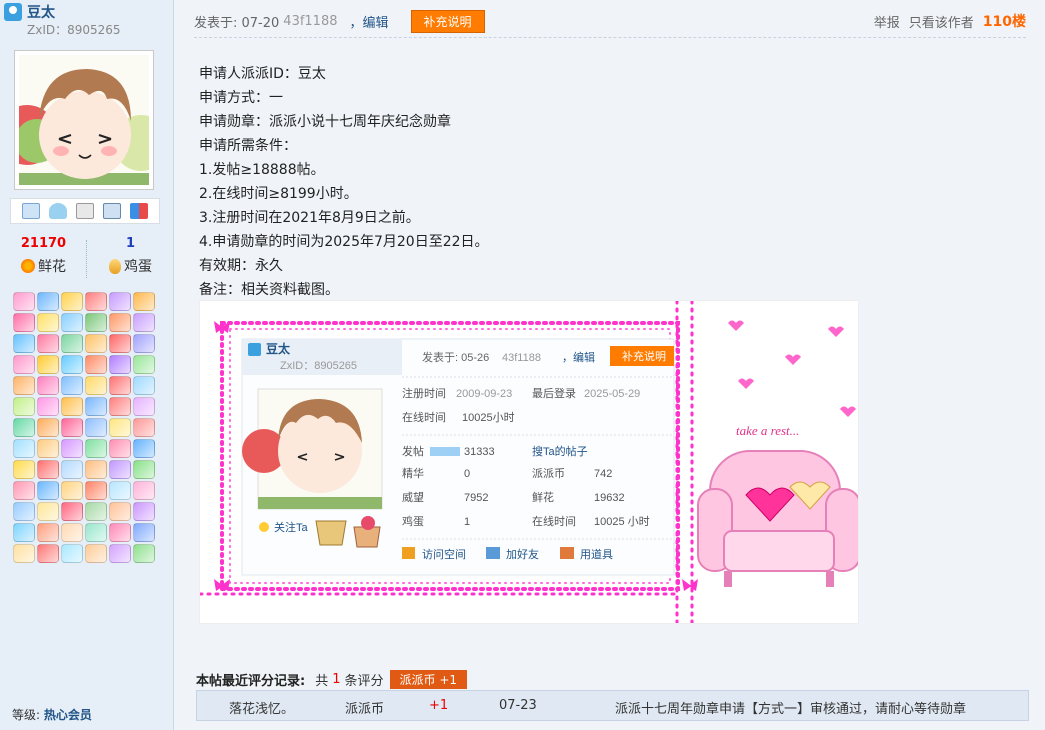  What do you see at coordinates (84, 120) in the screenshot?
I see `avatar` at bounding box center [84, 120].